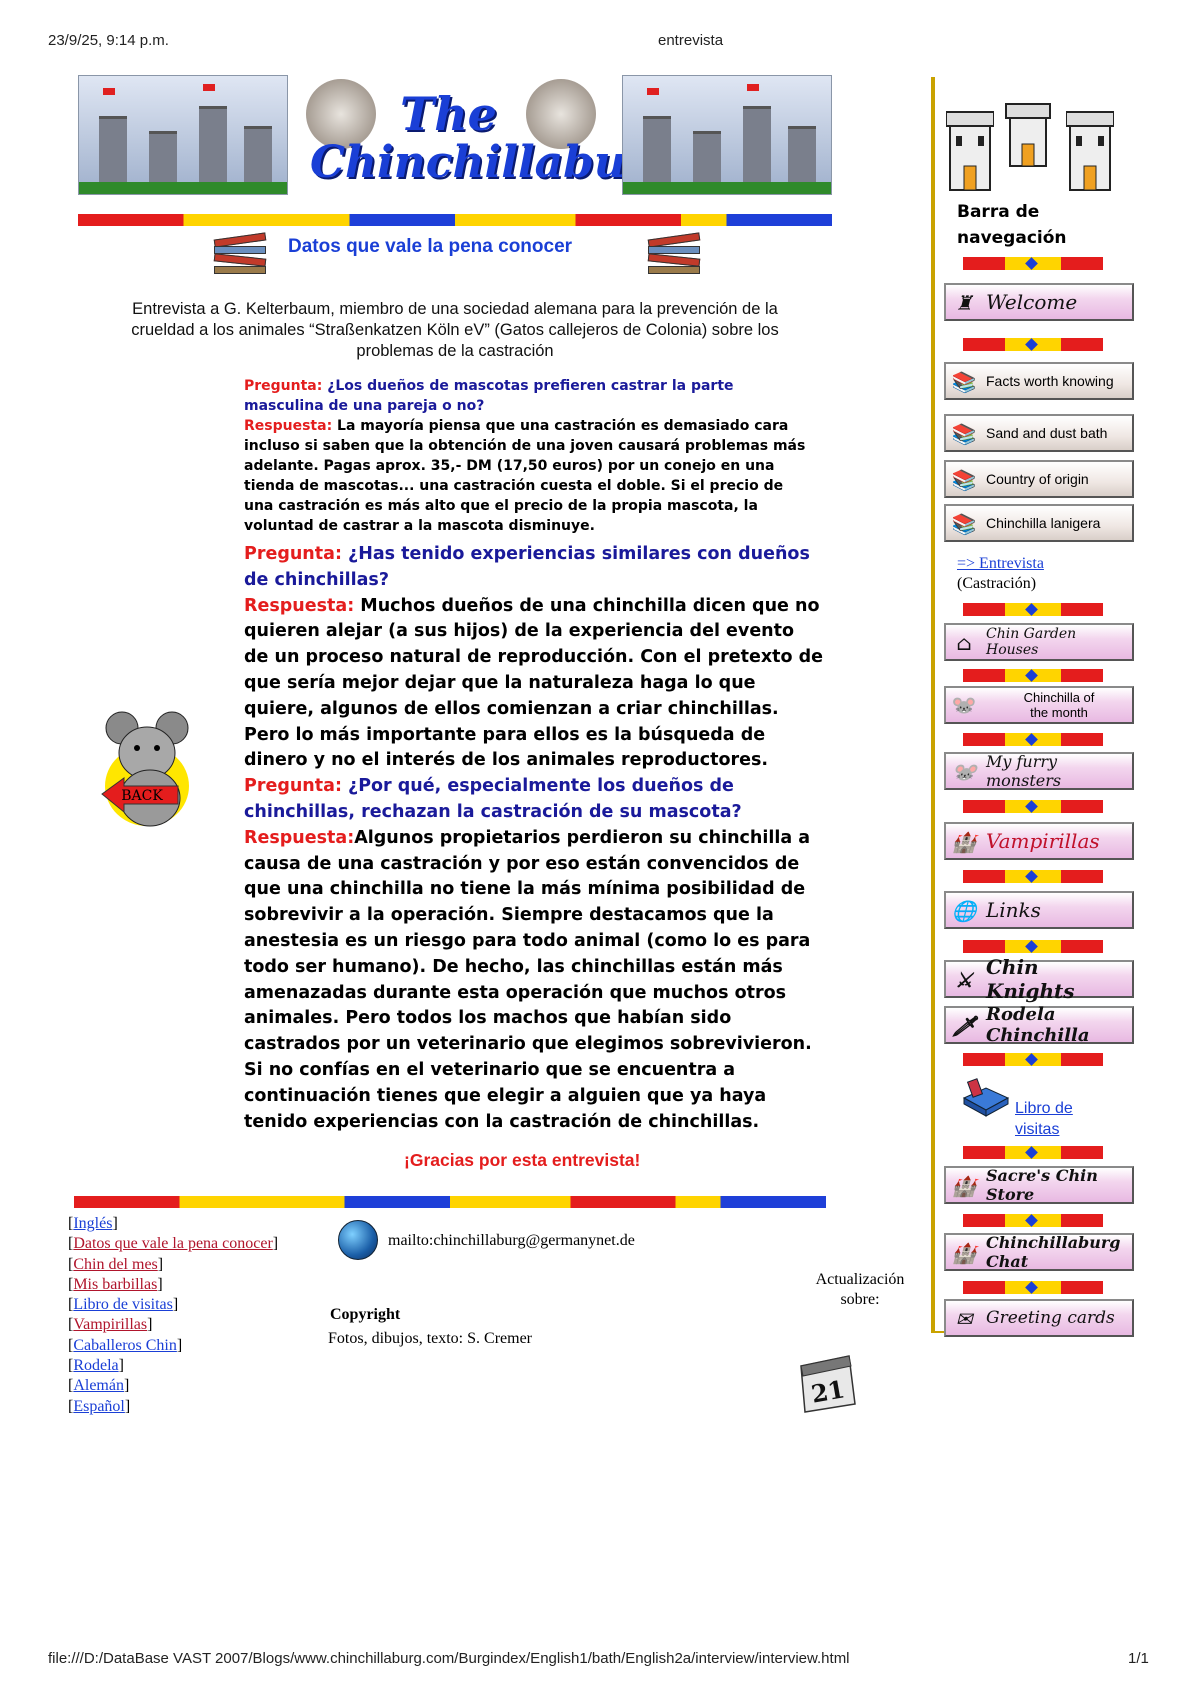 The image size is (1189, 1683). Describe the element at coordinates (511, 1241) in the screenshot. I see `email-link: mailto:chinchillaburg@germanynet.de` at that location.